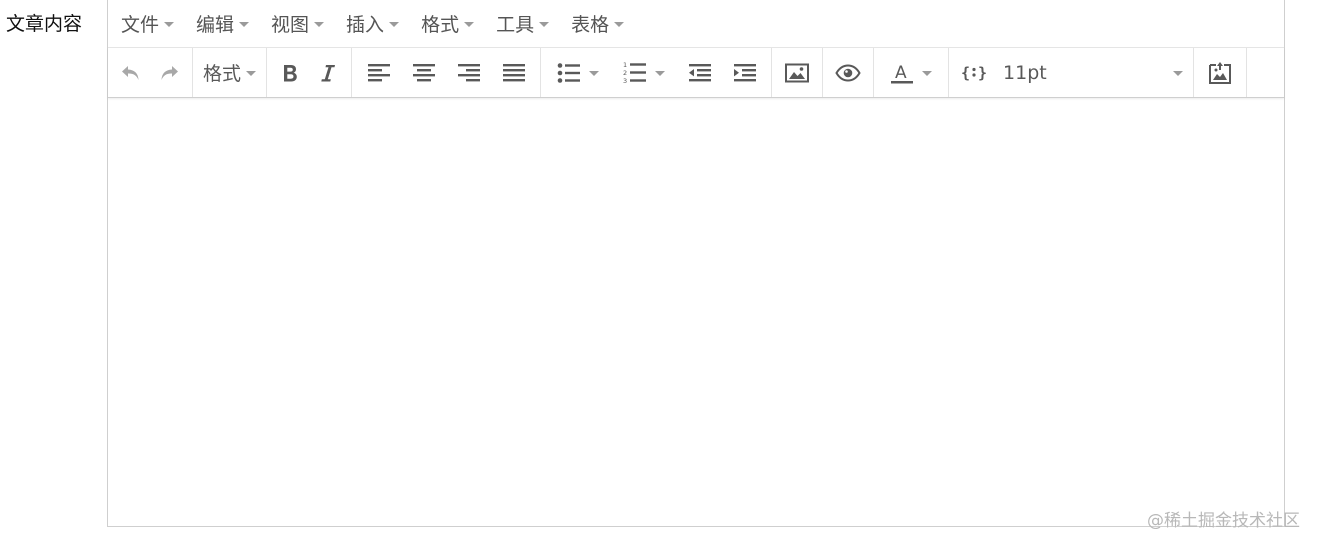 Image resolution: width=1317 pixels, height=547 pixels. What do you see at coordinates (215, 25) in the screenshot?
I see `menu-edit-label: 编辑` at bounding box center [215, 25].